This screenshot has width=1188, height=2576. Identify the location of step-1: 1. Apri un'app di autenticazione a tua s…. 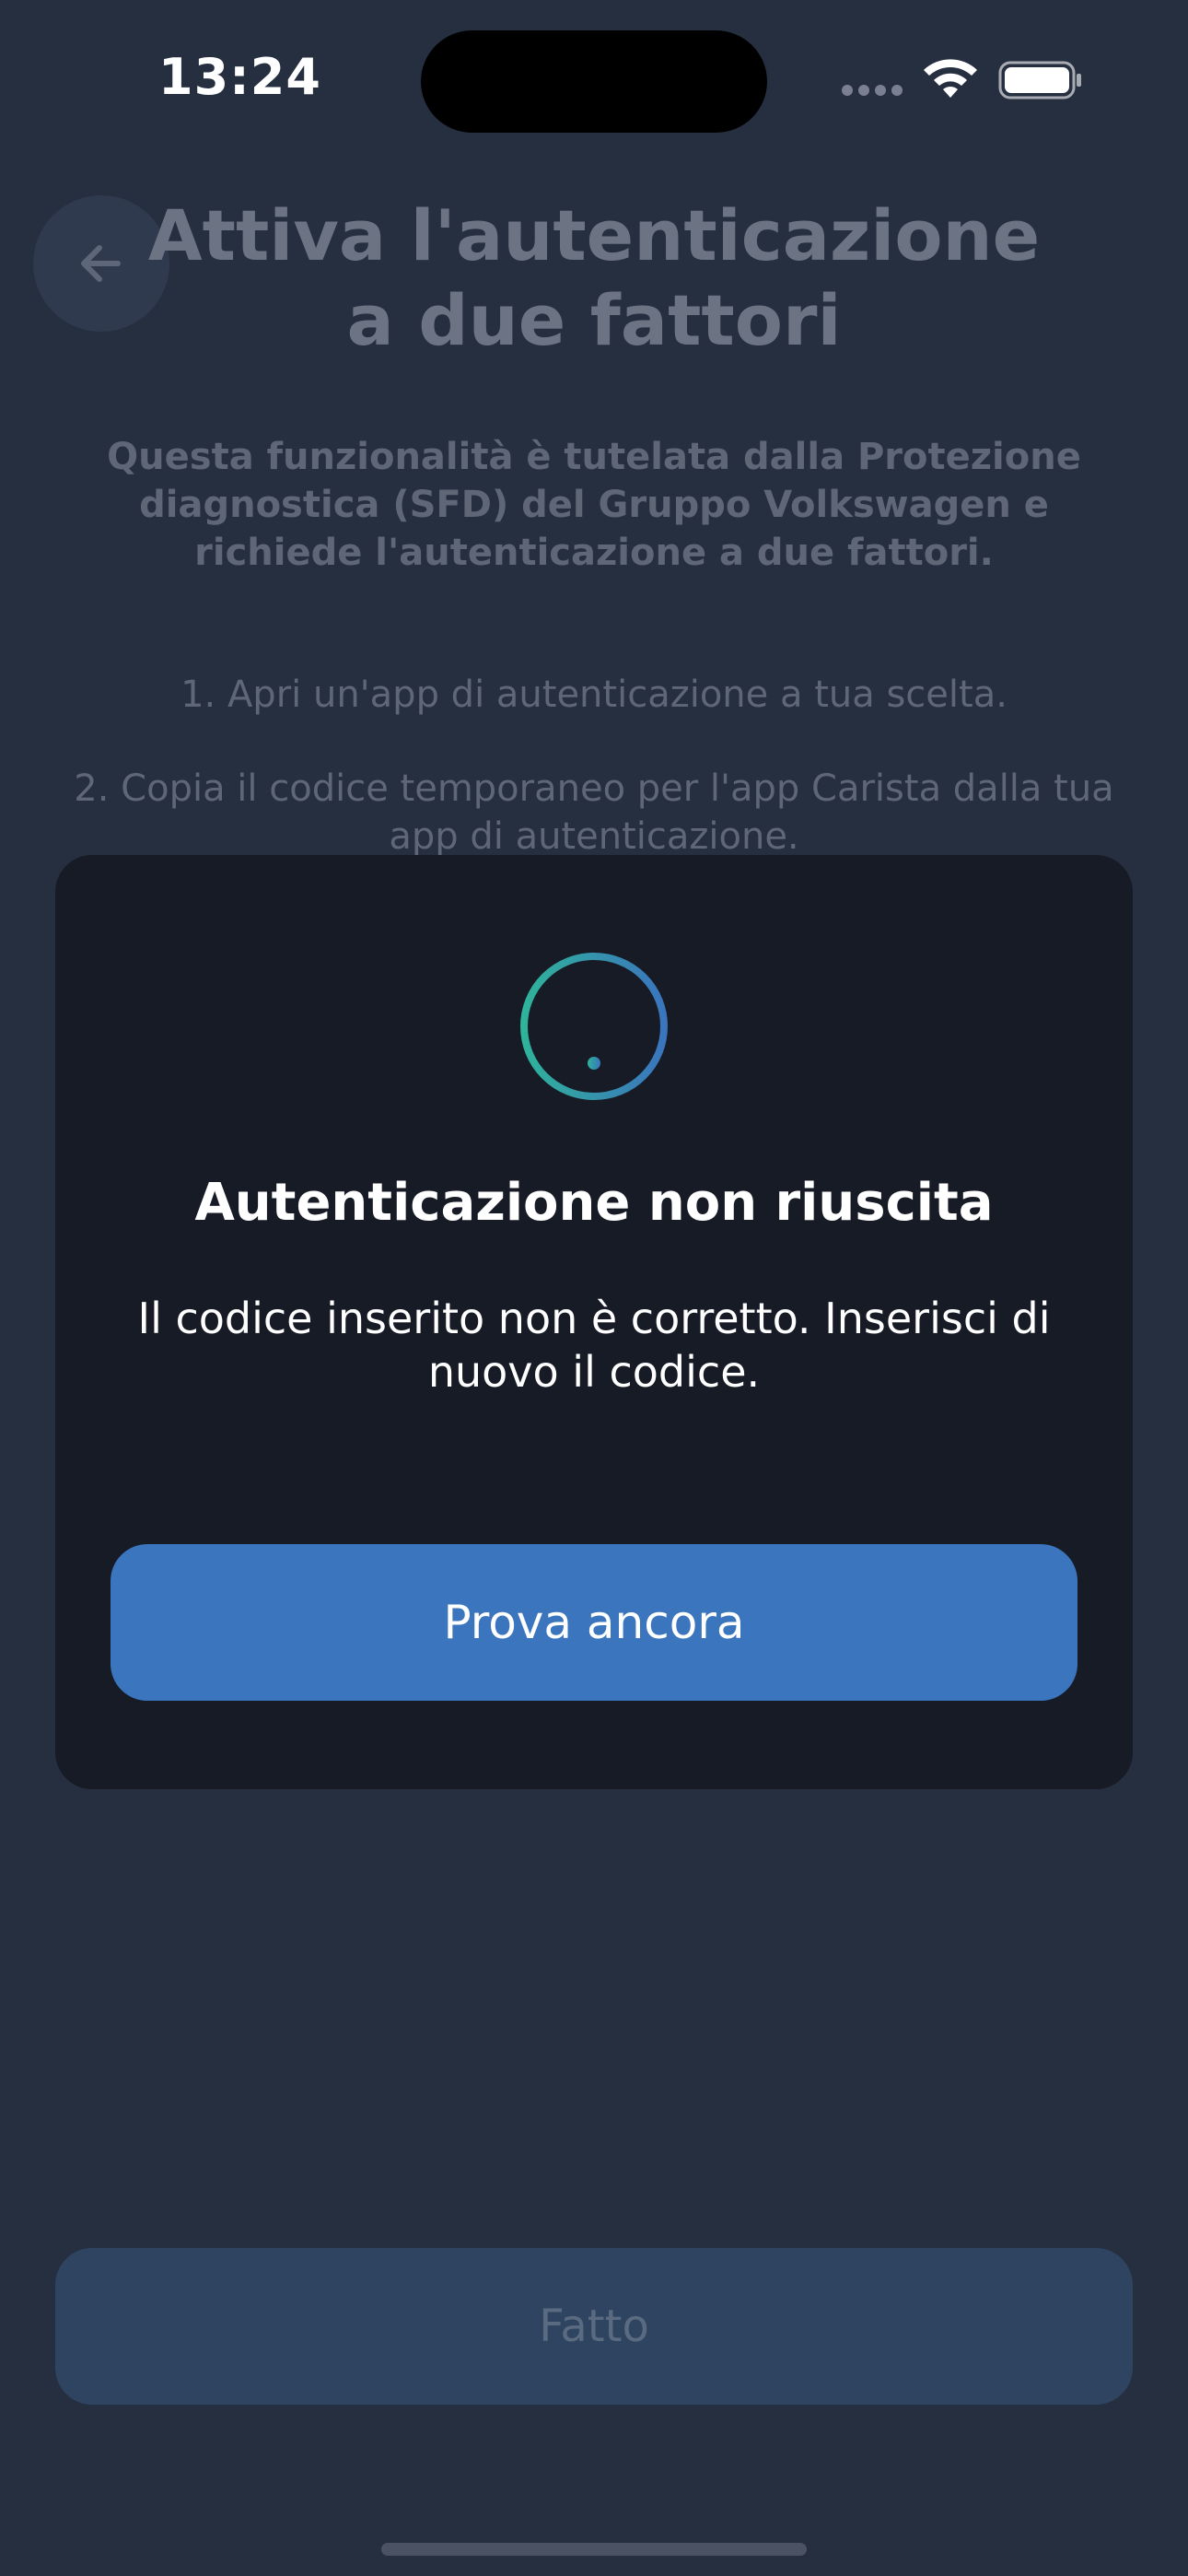
(594, 694).